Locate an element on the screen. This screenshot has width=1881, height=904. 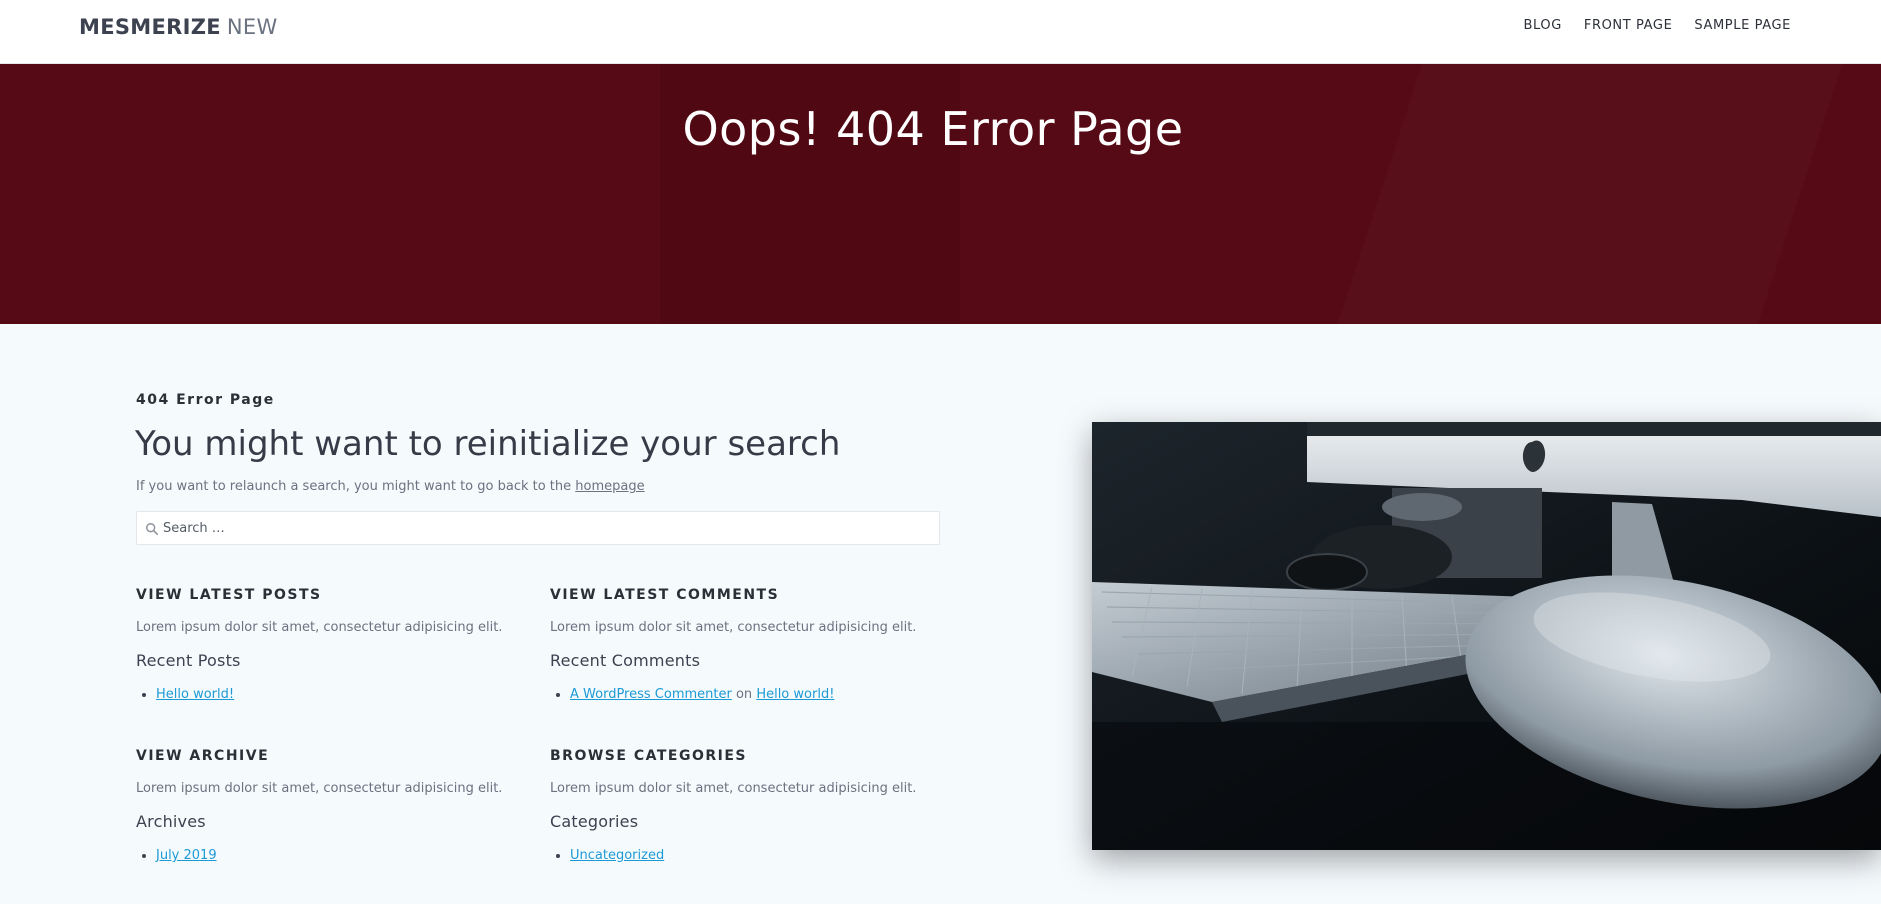
site-logo: MESMERIZE NEW is located at coordinates (178, 27).